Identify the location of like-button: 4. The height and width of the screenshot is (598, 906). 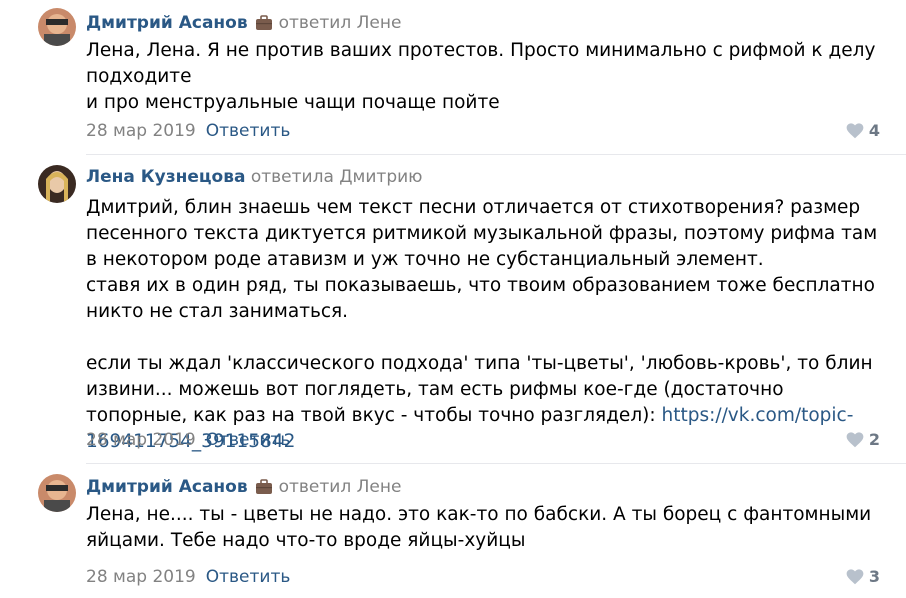
(863, 132).